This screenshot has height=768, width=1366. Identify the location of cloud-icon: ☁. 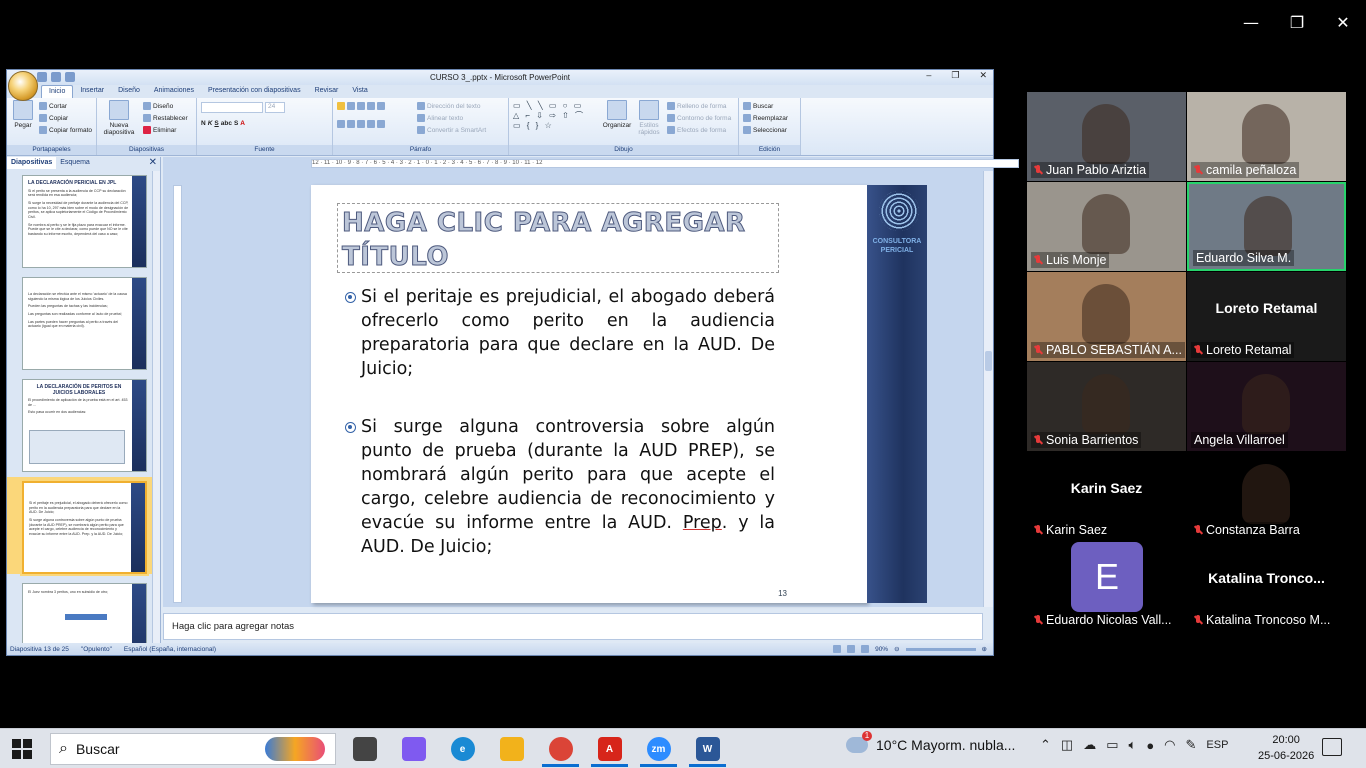
(1089, 745).